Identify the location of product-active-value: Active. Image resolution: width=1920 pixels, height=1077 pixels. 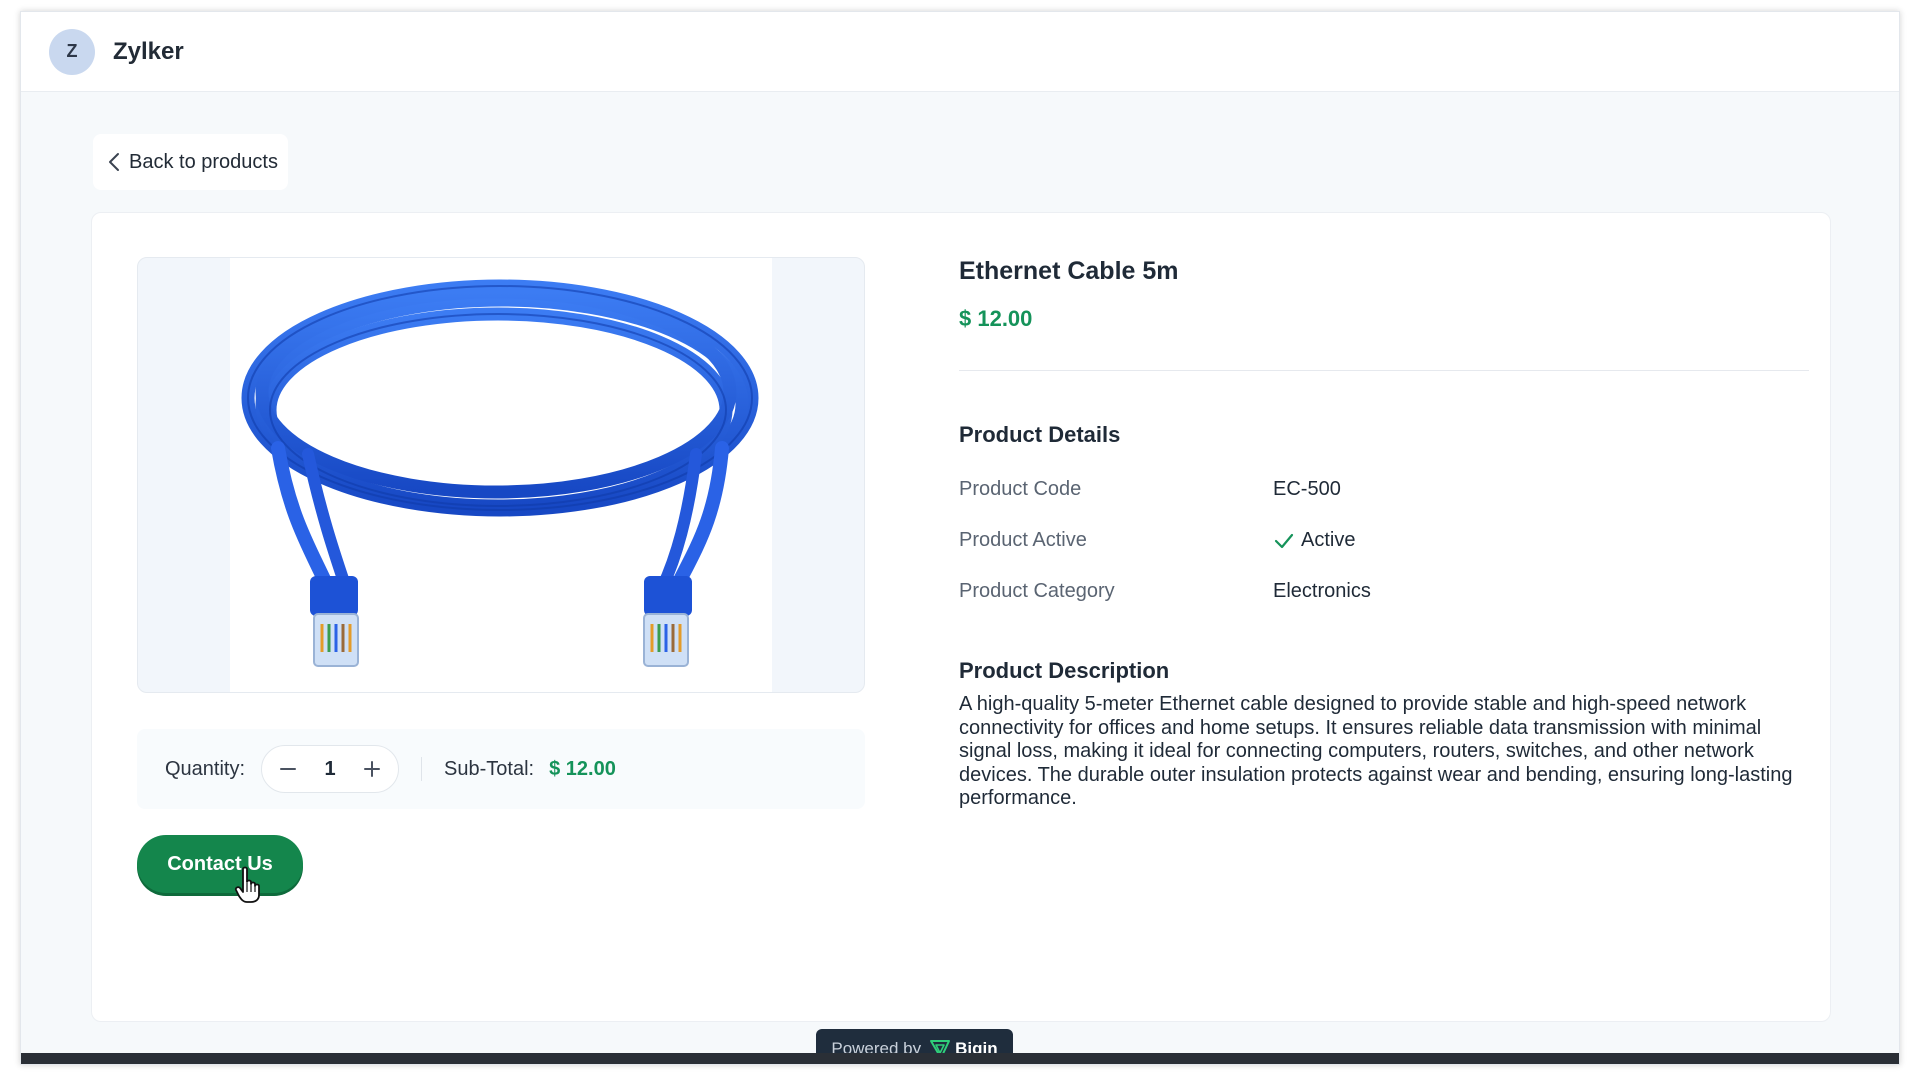
(1314, 540).